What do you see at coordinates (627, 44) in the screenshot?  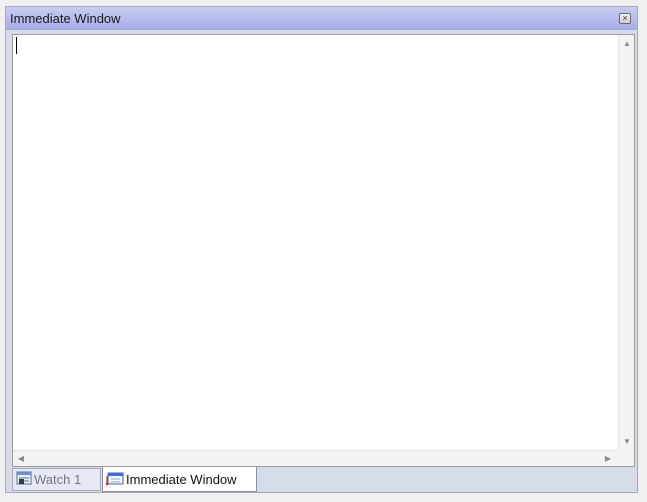 I see `scroll-up-icon: ▲` at bounding box center [627, 44].